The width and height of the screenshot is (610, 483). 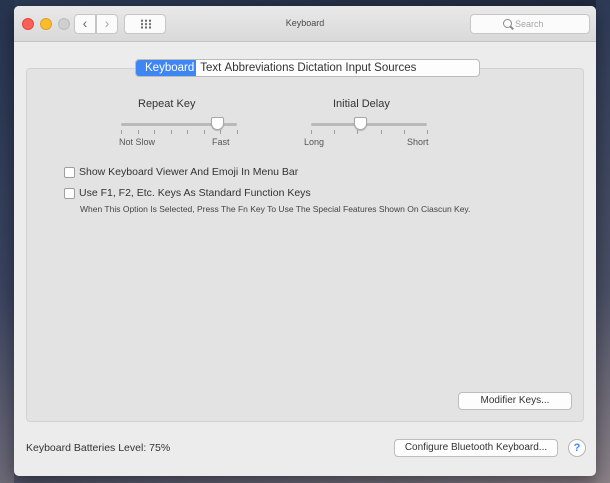 I want to click on battery-level-label: Keyboard Batteries Level: 75%, so click(x=98, y=448).